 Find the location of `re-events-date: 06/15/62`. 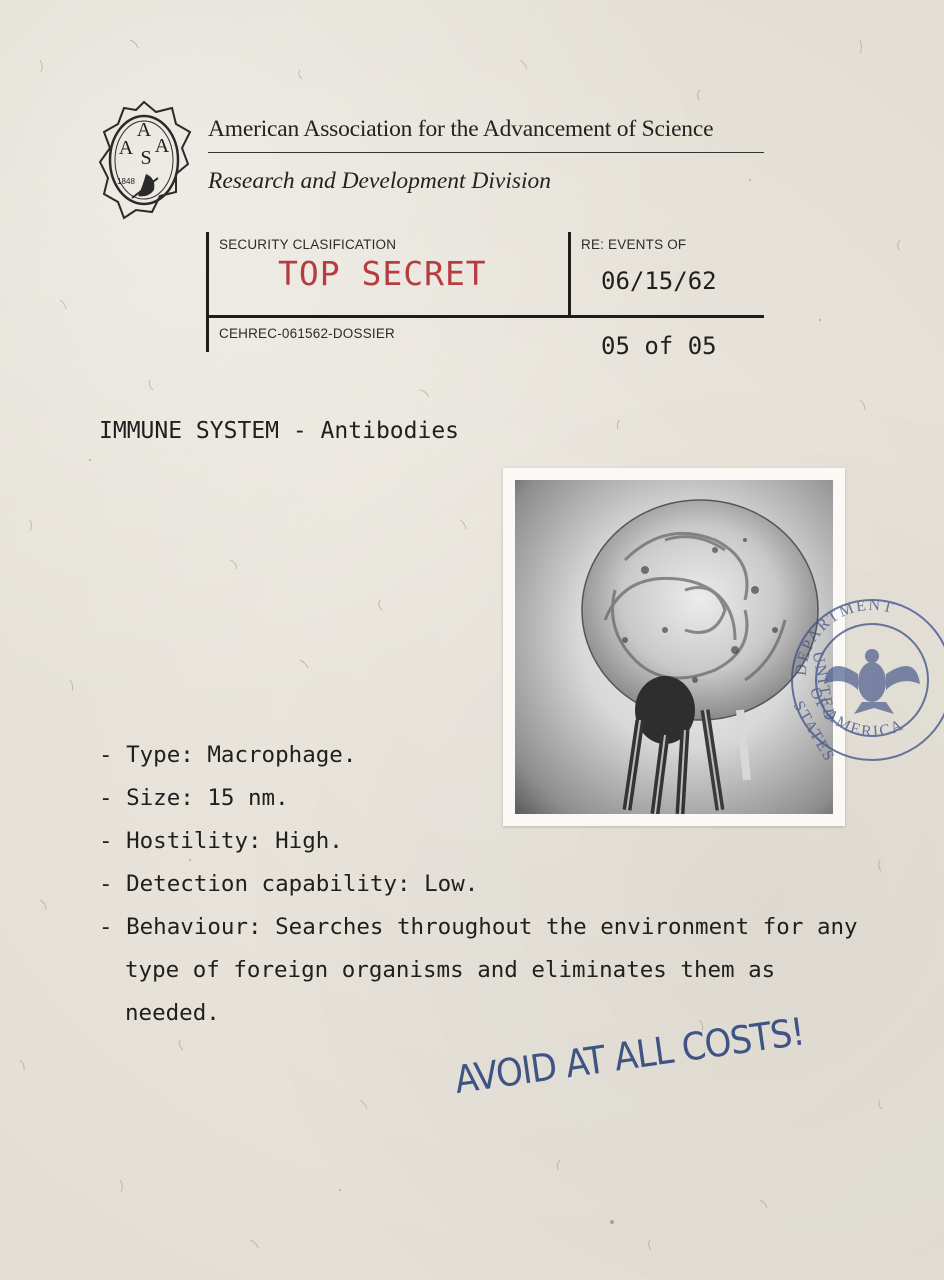

re-events-date: 06/15/62 is located at coordinates (659, 281).